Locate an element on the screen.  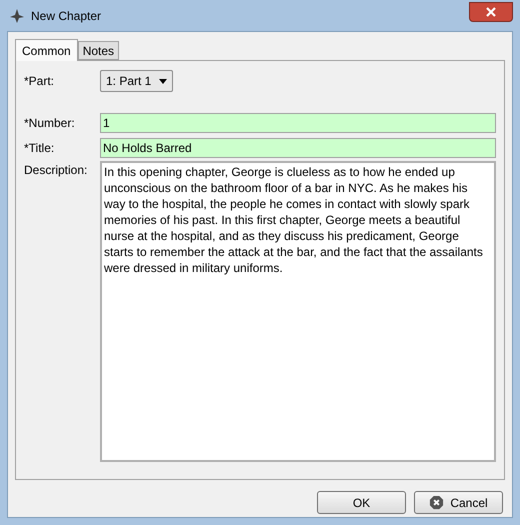
close-icon is located at coordinates (491, 11).